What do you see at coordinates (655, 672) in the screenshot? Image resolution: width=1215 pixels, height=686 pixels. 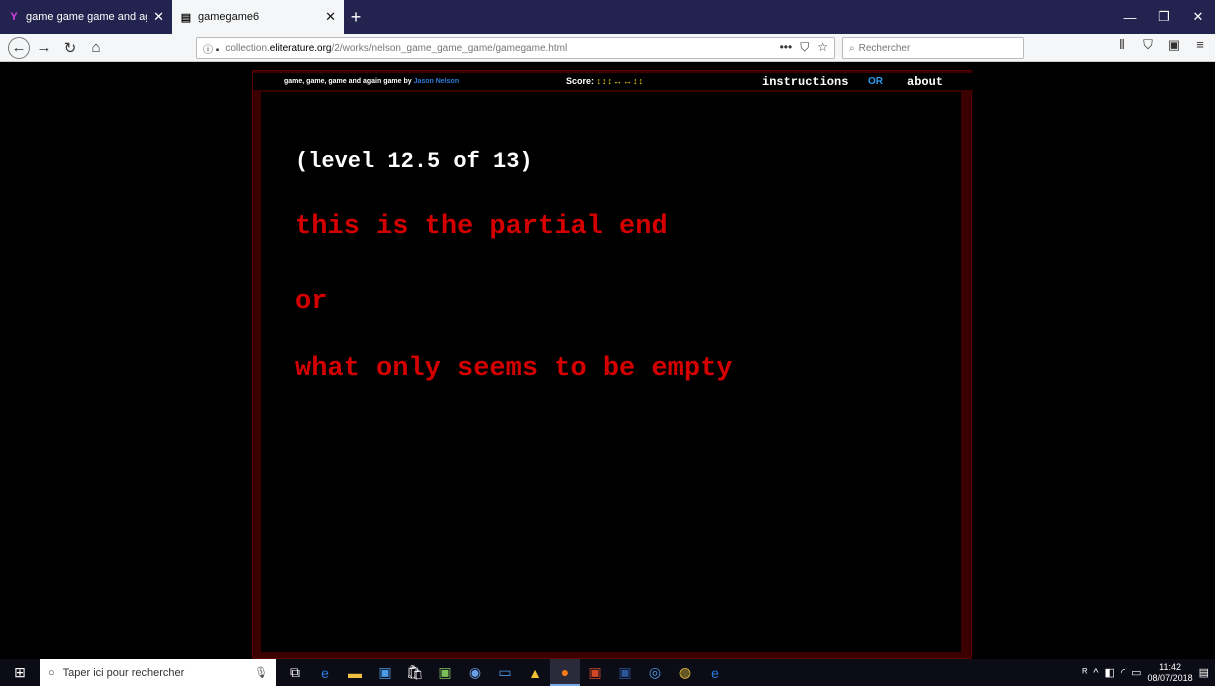 I see `app-icon-4: ◎` at bounding box center [655, 672].